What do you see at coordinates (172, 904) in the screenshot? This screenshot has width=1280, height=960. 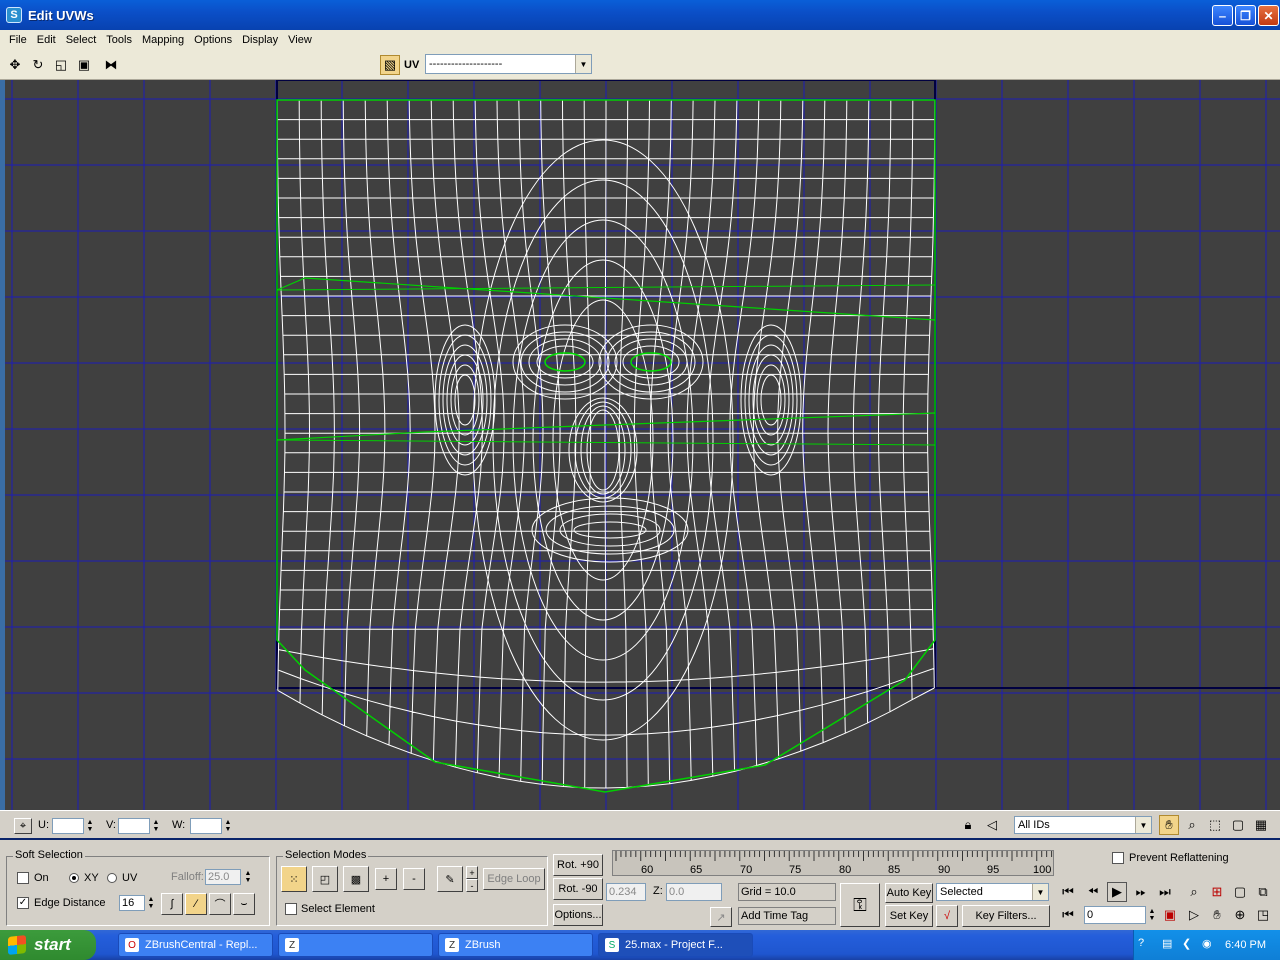 I see `falloff-smooth-icon: ∫` at bounding box center [172, 904].